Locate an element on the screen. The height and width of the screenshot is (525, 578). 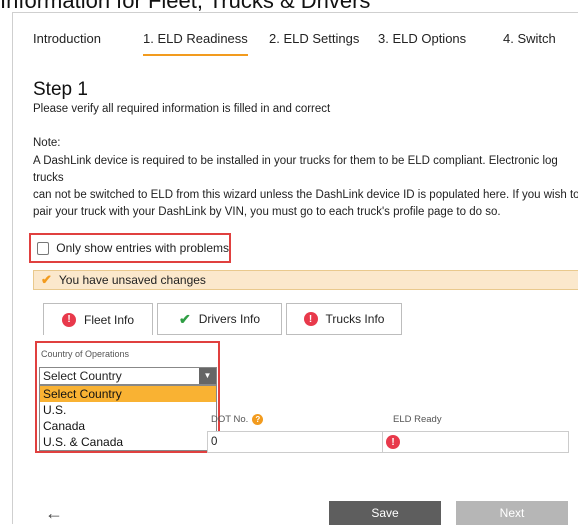
help-icon: ? is located at coordinates (258, 419).